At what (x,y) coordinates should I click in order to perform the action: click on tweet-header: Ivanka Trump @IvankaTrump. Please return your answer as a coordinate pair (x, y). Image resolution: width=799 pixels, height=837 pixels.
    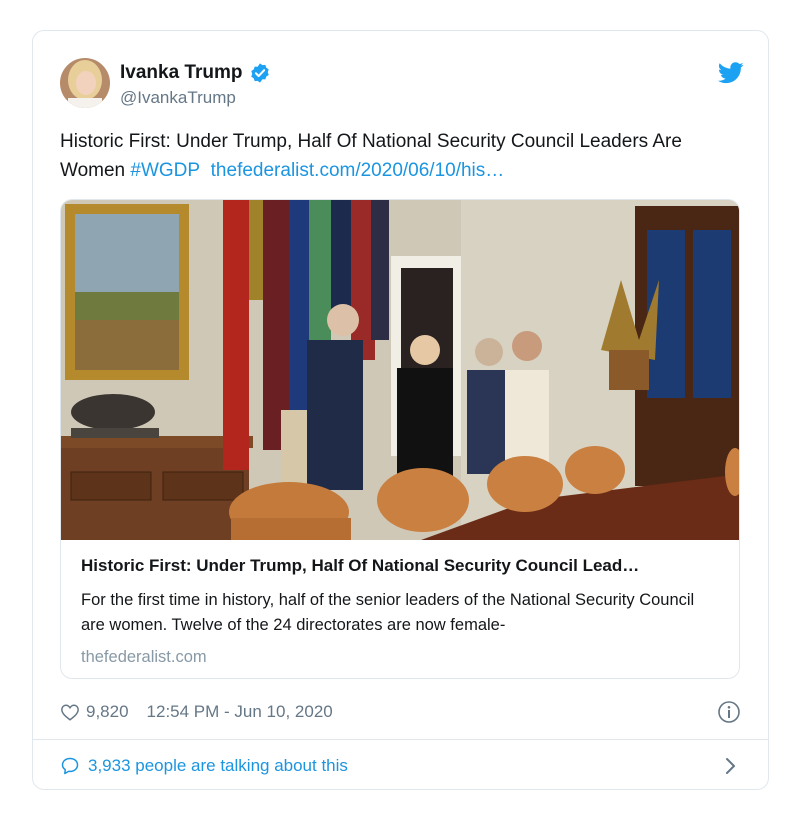
    Looking at the image, I should click on (402, 84).